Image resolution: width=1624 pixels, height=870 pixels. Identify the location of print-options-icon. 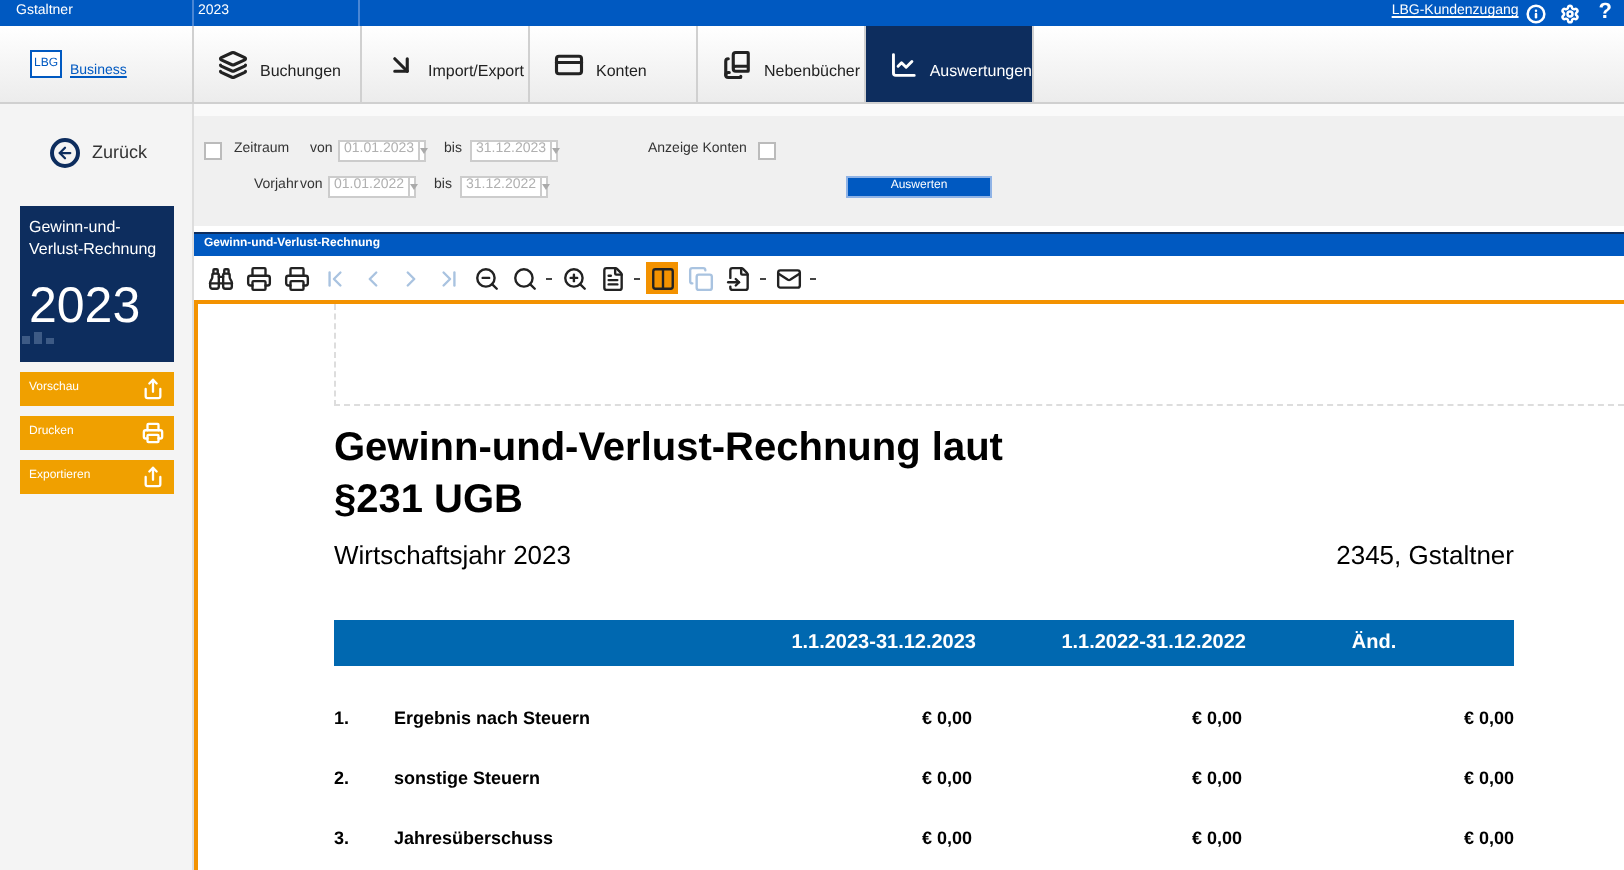
(296, 278).